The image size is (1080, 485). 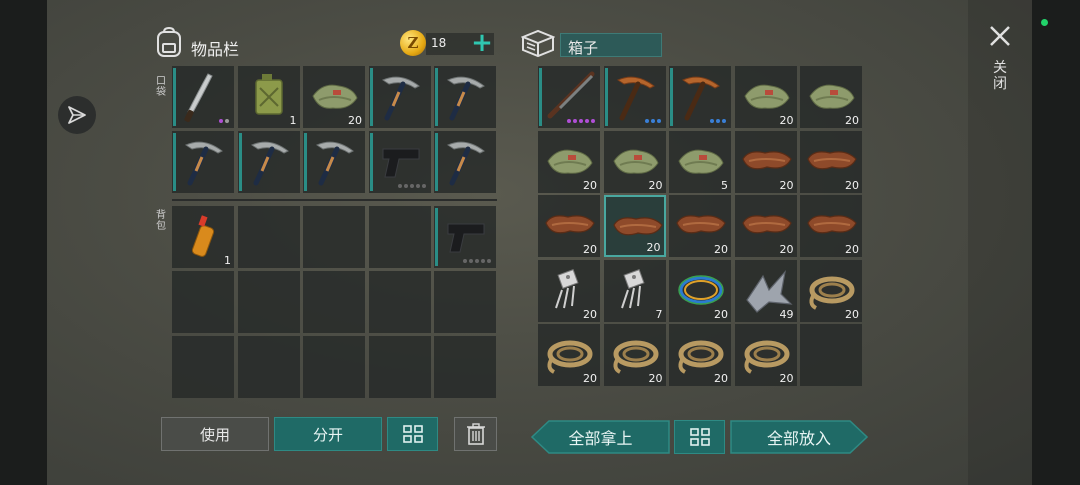 I want to click on add-coins-button: +, so click(x=482, y=43).